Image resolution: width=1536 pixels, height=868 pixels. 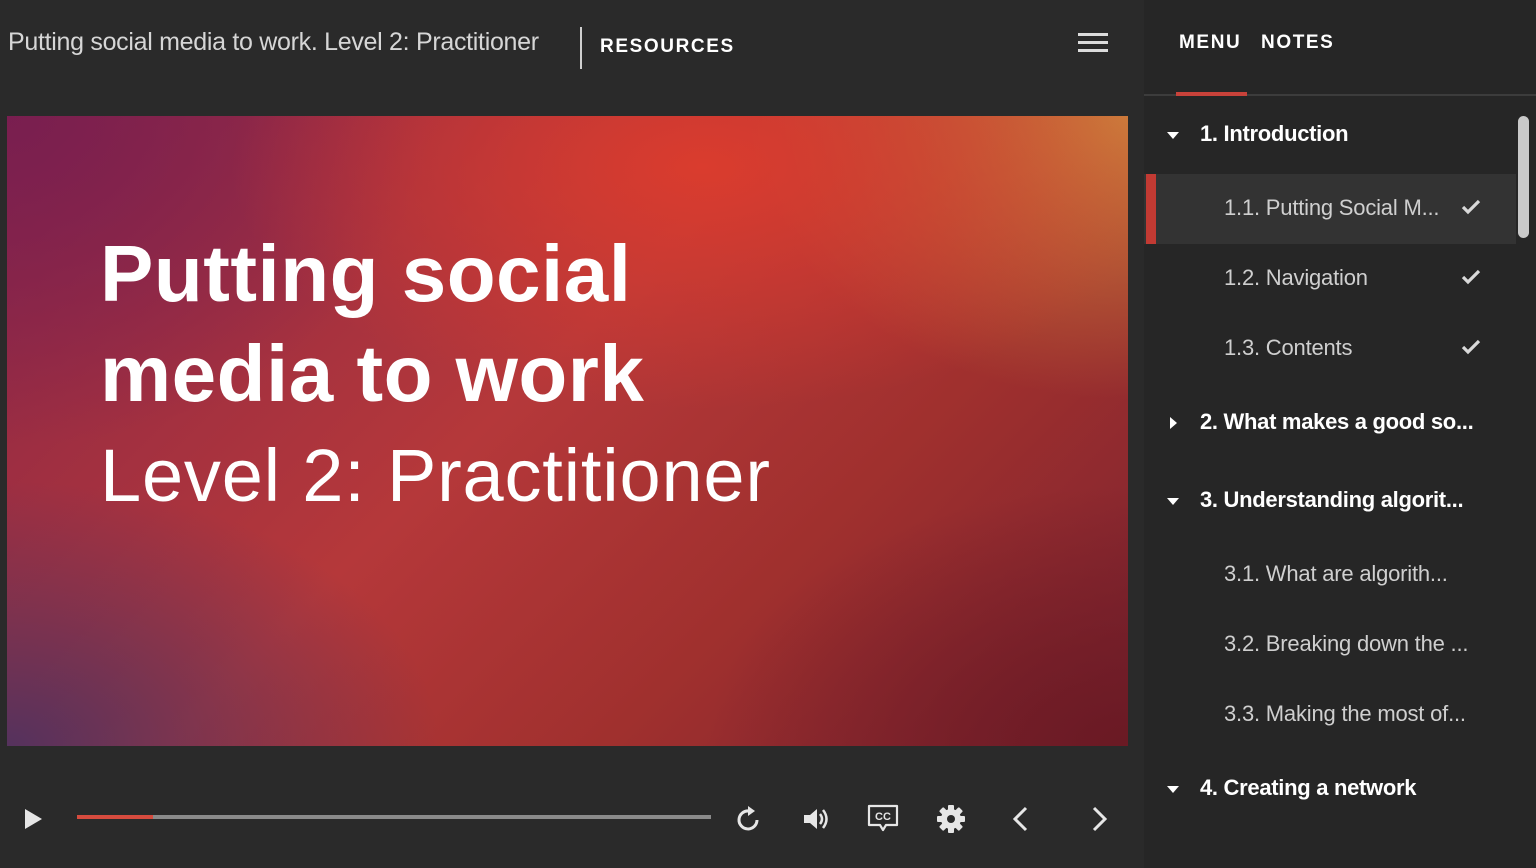 What do you see at coordinates (749, 819) in the screenshot?
I see `replay-icon` at bounding box center [749, 819].